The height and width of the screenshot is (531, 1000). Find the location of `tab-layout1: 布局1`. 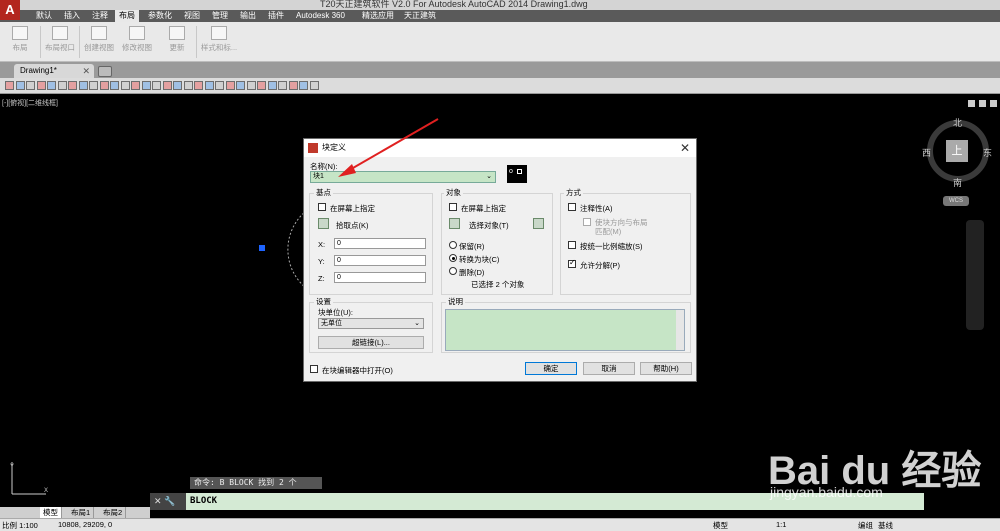

tab-layout1: 布局1 is located at coordinates (81, 512).